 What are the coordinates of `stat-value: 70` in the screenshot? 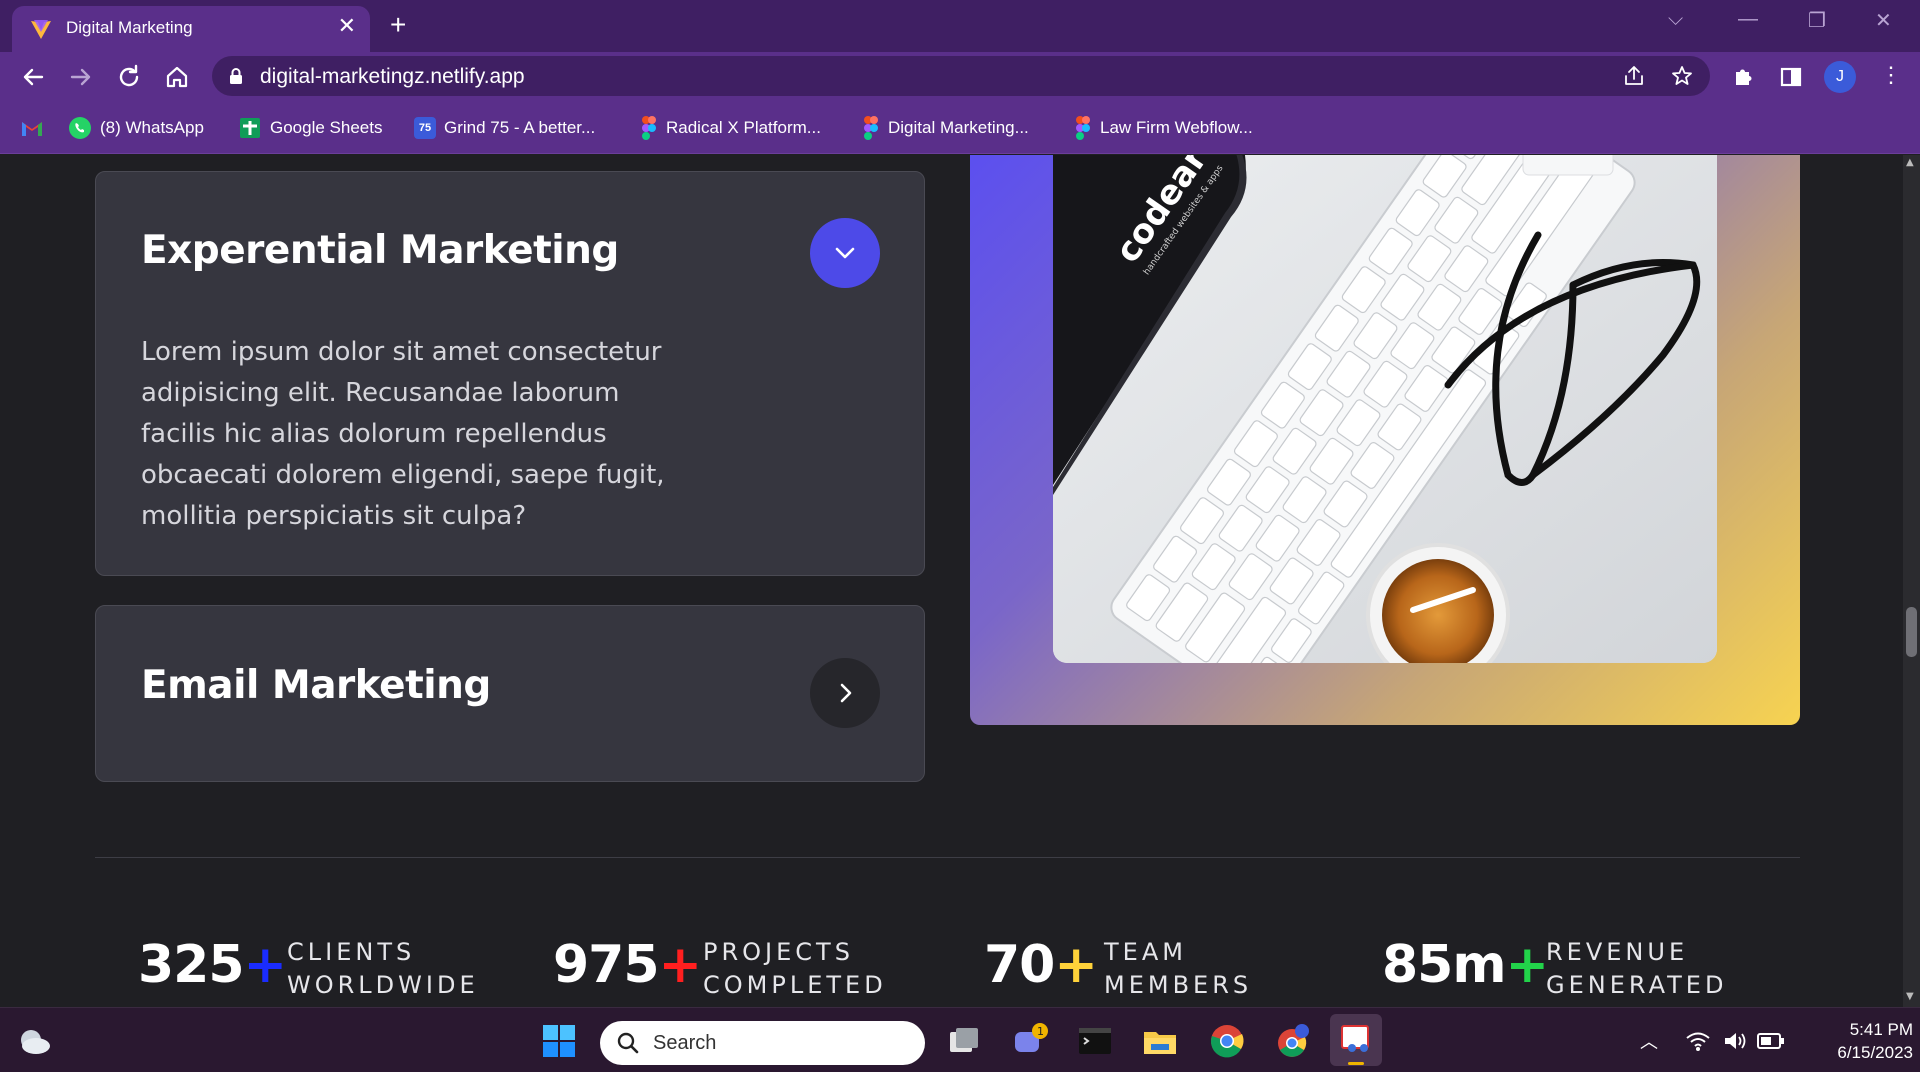 It's located at (1019, 965).